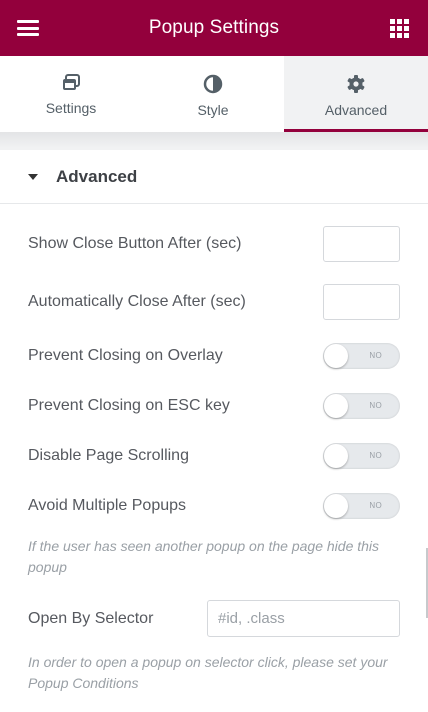 This screenshot has height=712, width=428. I want to click on top-bar: Popup Settings, so click(214, 28).